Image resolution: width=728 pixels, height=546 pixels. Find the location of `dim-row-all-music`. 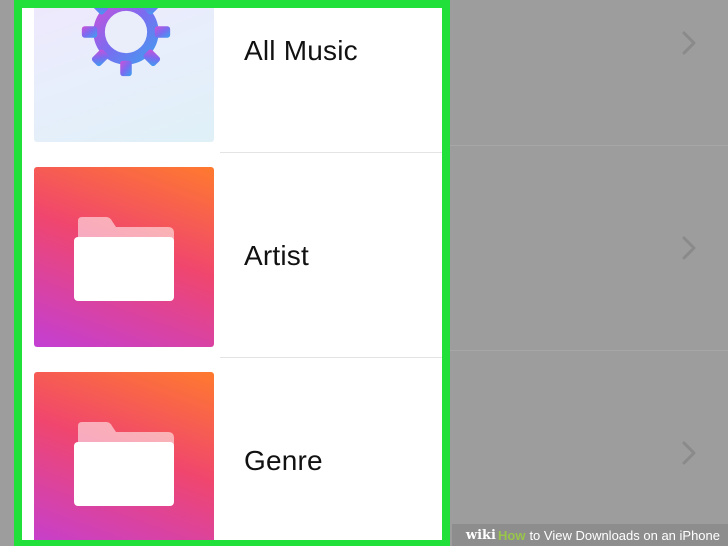

dim-row-all-music is located at coordinates (589, 73).